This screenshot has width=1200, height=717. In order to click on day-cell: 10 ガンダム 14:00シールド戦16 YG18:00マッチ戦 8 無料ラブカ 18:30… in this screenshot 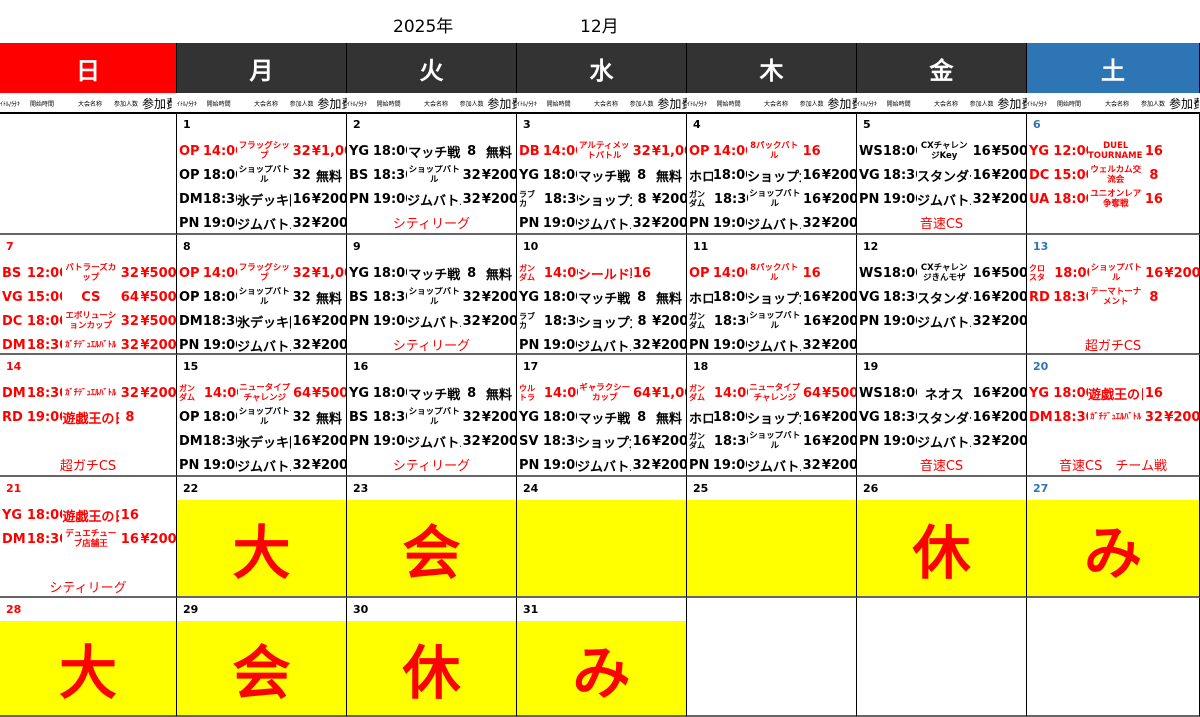, I will do `click(602, 295)`.